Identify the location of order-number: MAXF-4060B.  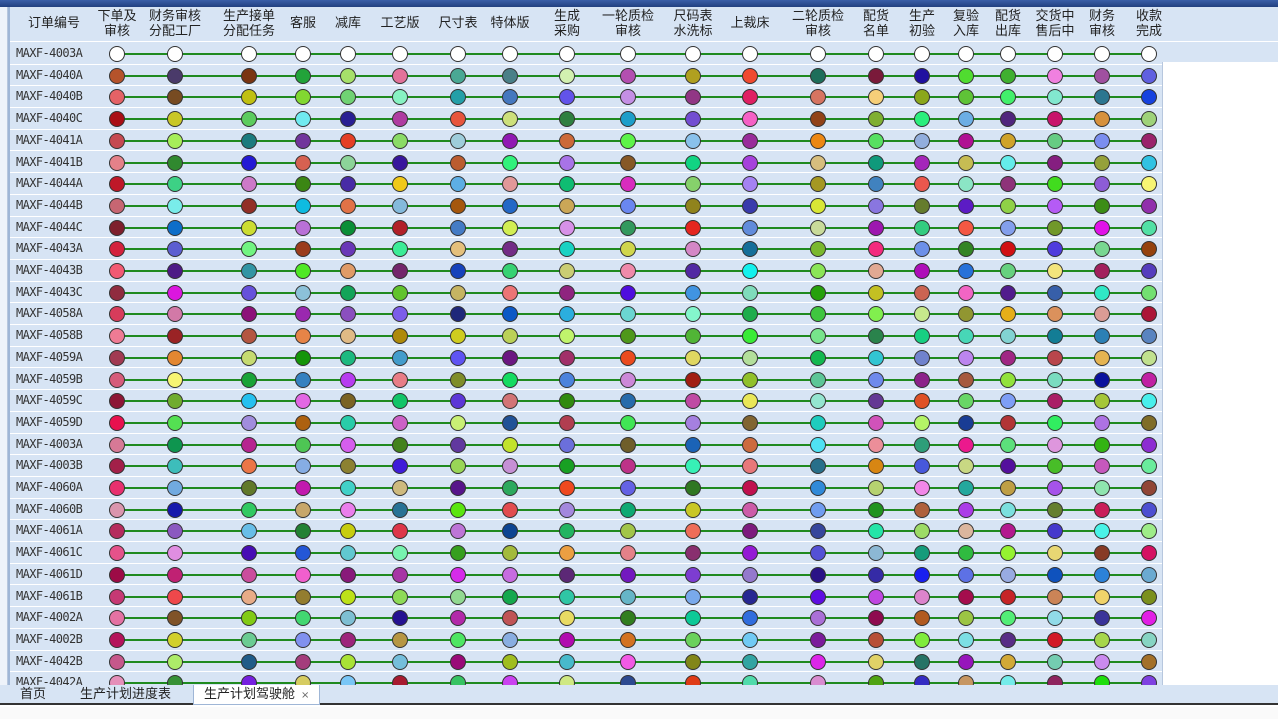
(49, 509).